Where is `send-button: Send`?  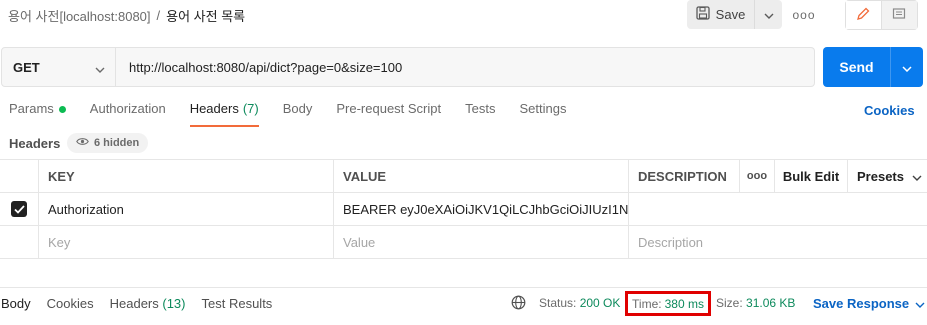 send-button: Send is located at coordinates (857, 67).